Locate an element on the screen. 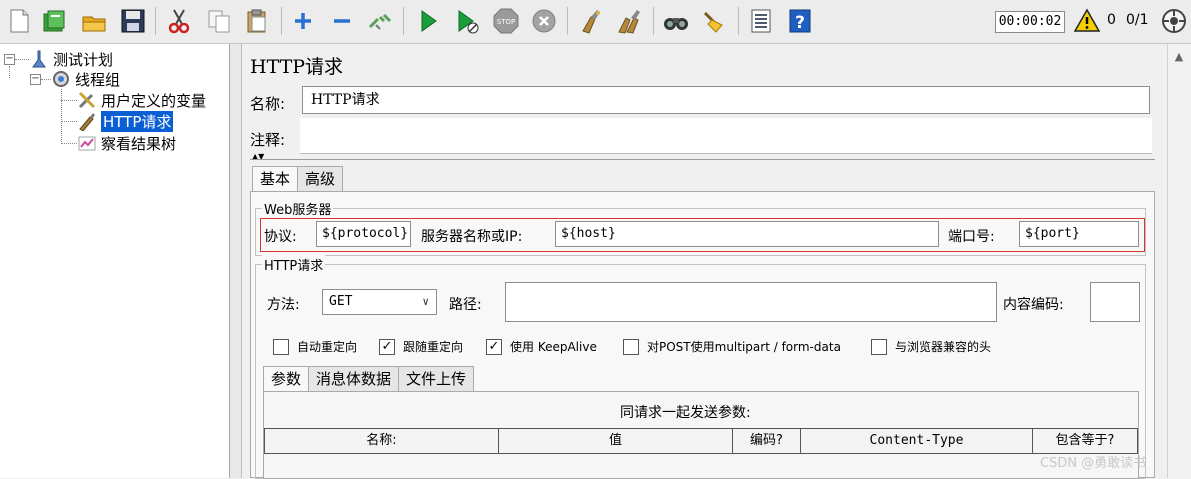 This screenshot has height=479, width=1191. help-icon: ? is located at coordinates (800, 21).